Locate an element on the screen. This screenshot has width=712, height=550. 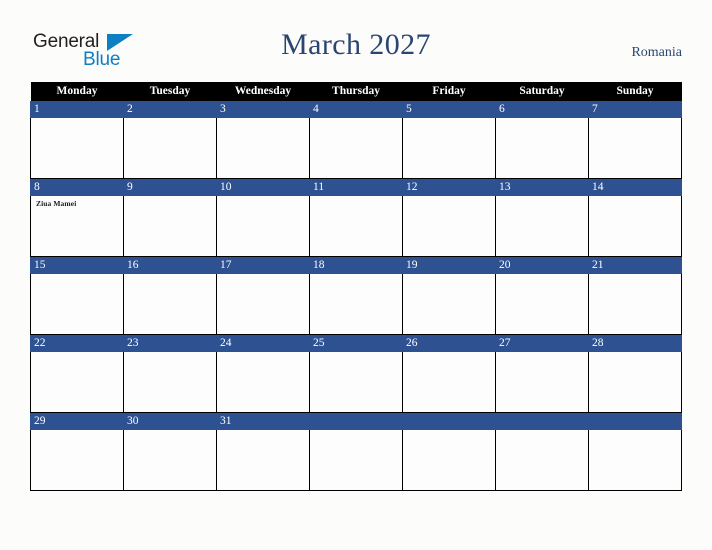
calendar-day-cell: 31 is located at coordinates (263, 451).